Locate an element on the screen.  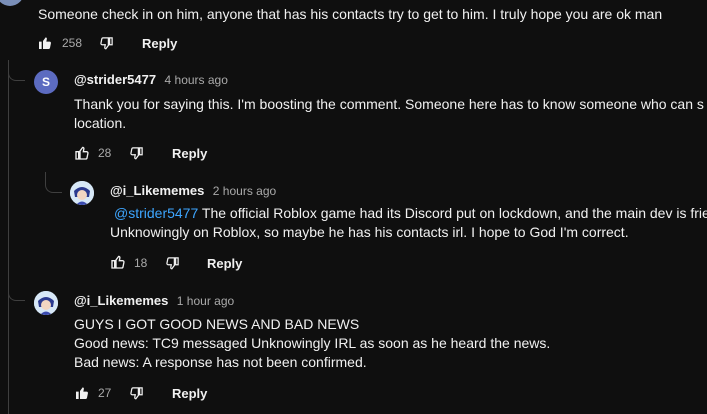
like-count: 18 is located at coordinates (141, 263).